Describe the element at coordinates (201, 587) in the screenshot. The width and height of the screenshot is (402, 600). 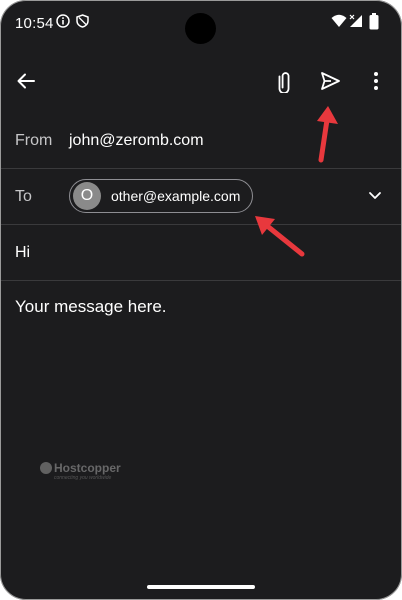
I see `home-gesture-bar` at that location.